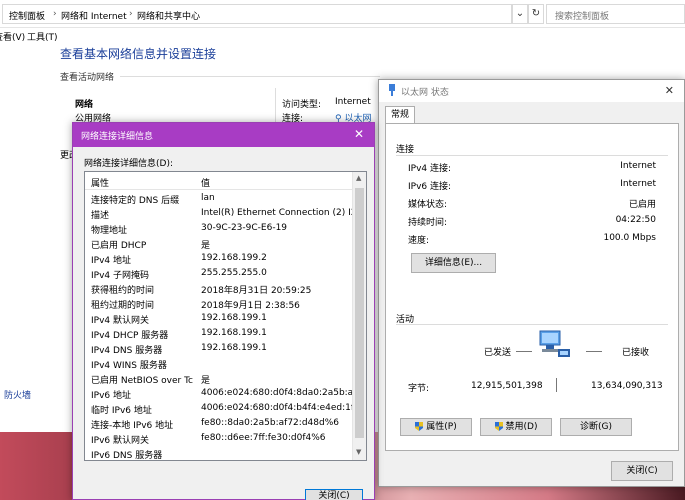  Describe the element at coordinates (250, 306) in the screenshot. I see `row-value: 2018年9月1日 2:38:56` at that location.